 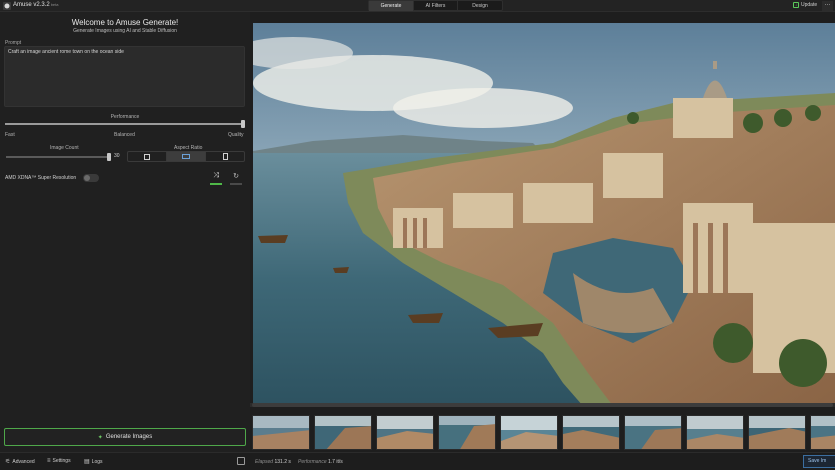 I want to click on update-label: Update, so click(x=809, y=5).